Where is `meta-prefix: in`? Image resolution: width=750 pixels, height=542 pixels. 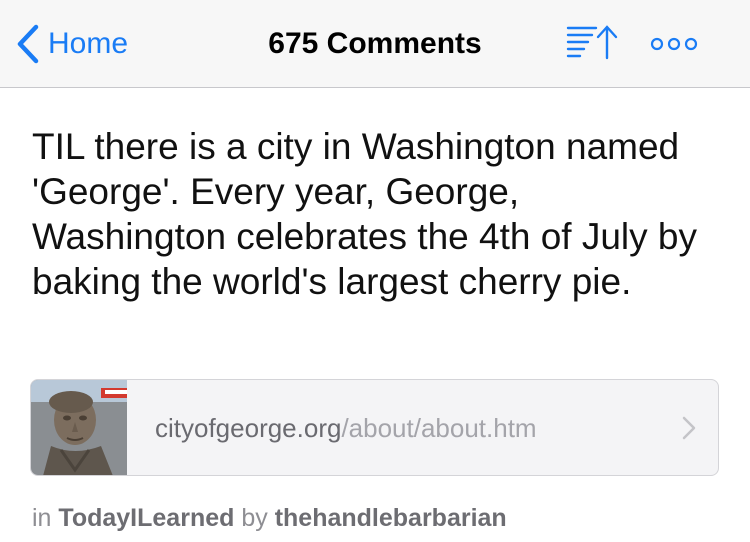
meta-prefix: in is located at coordinates (42, 518).